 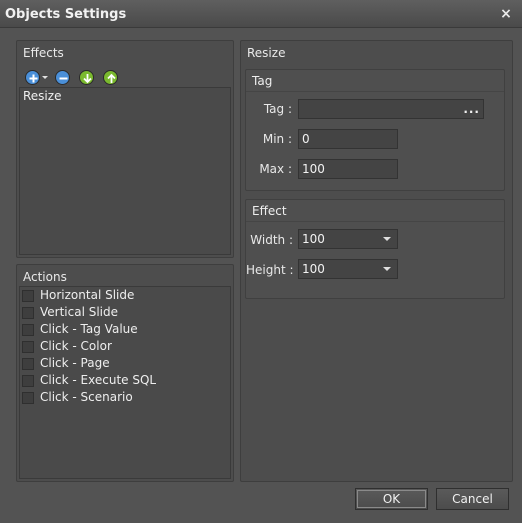 I want to click on tag-label: Tag :, so click(x=277, y=109).